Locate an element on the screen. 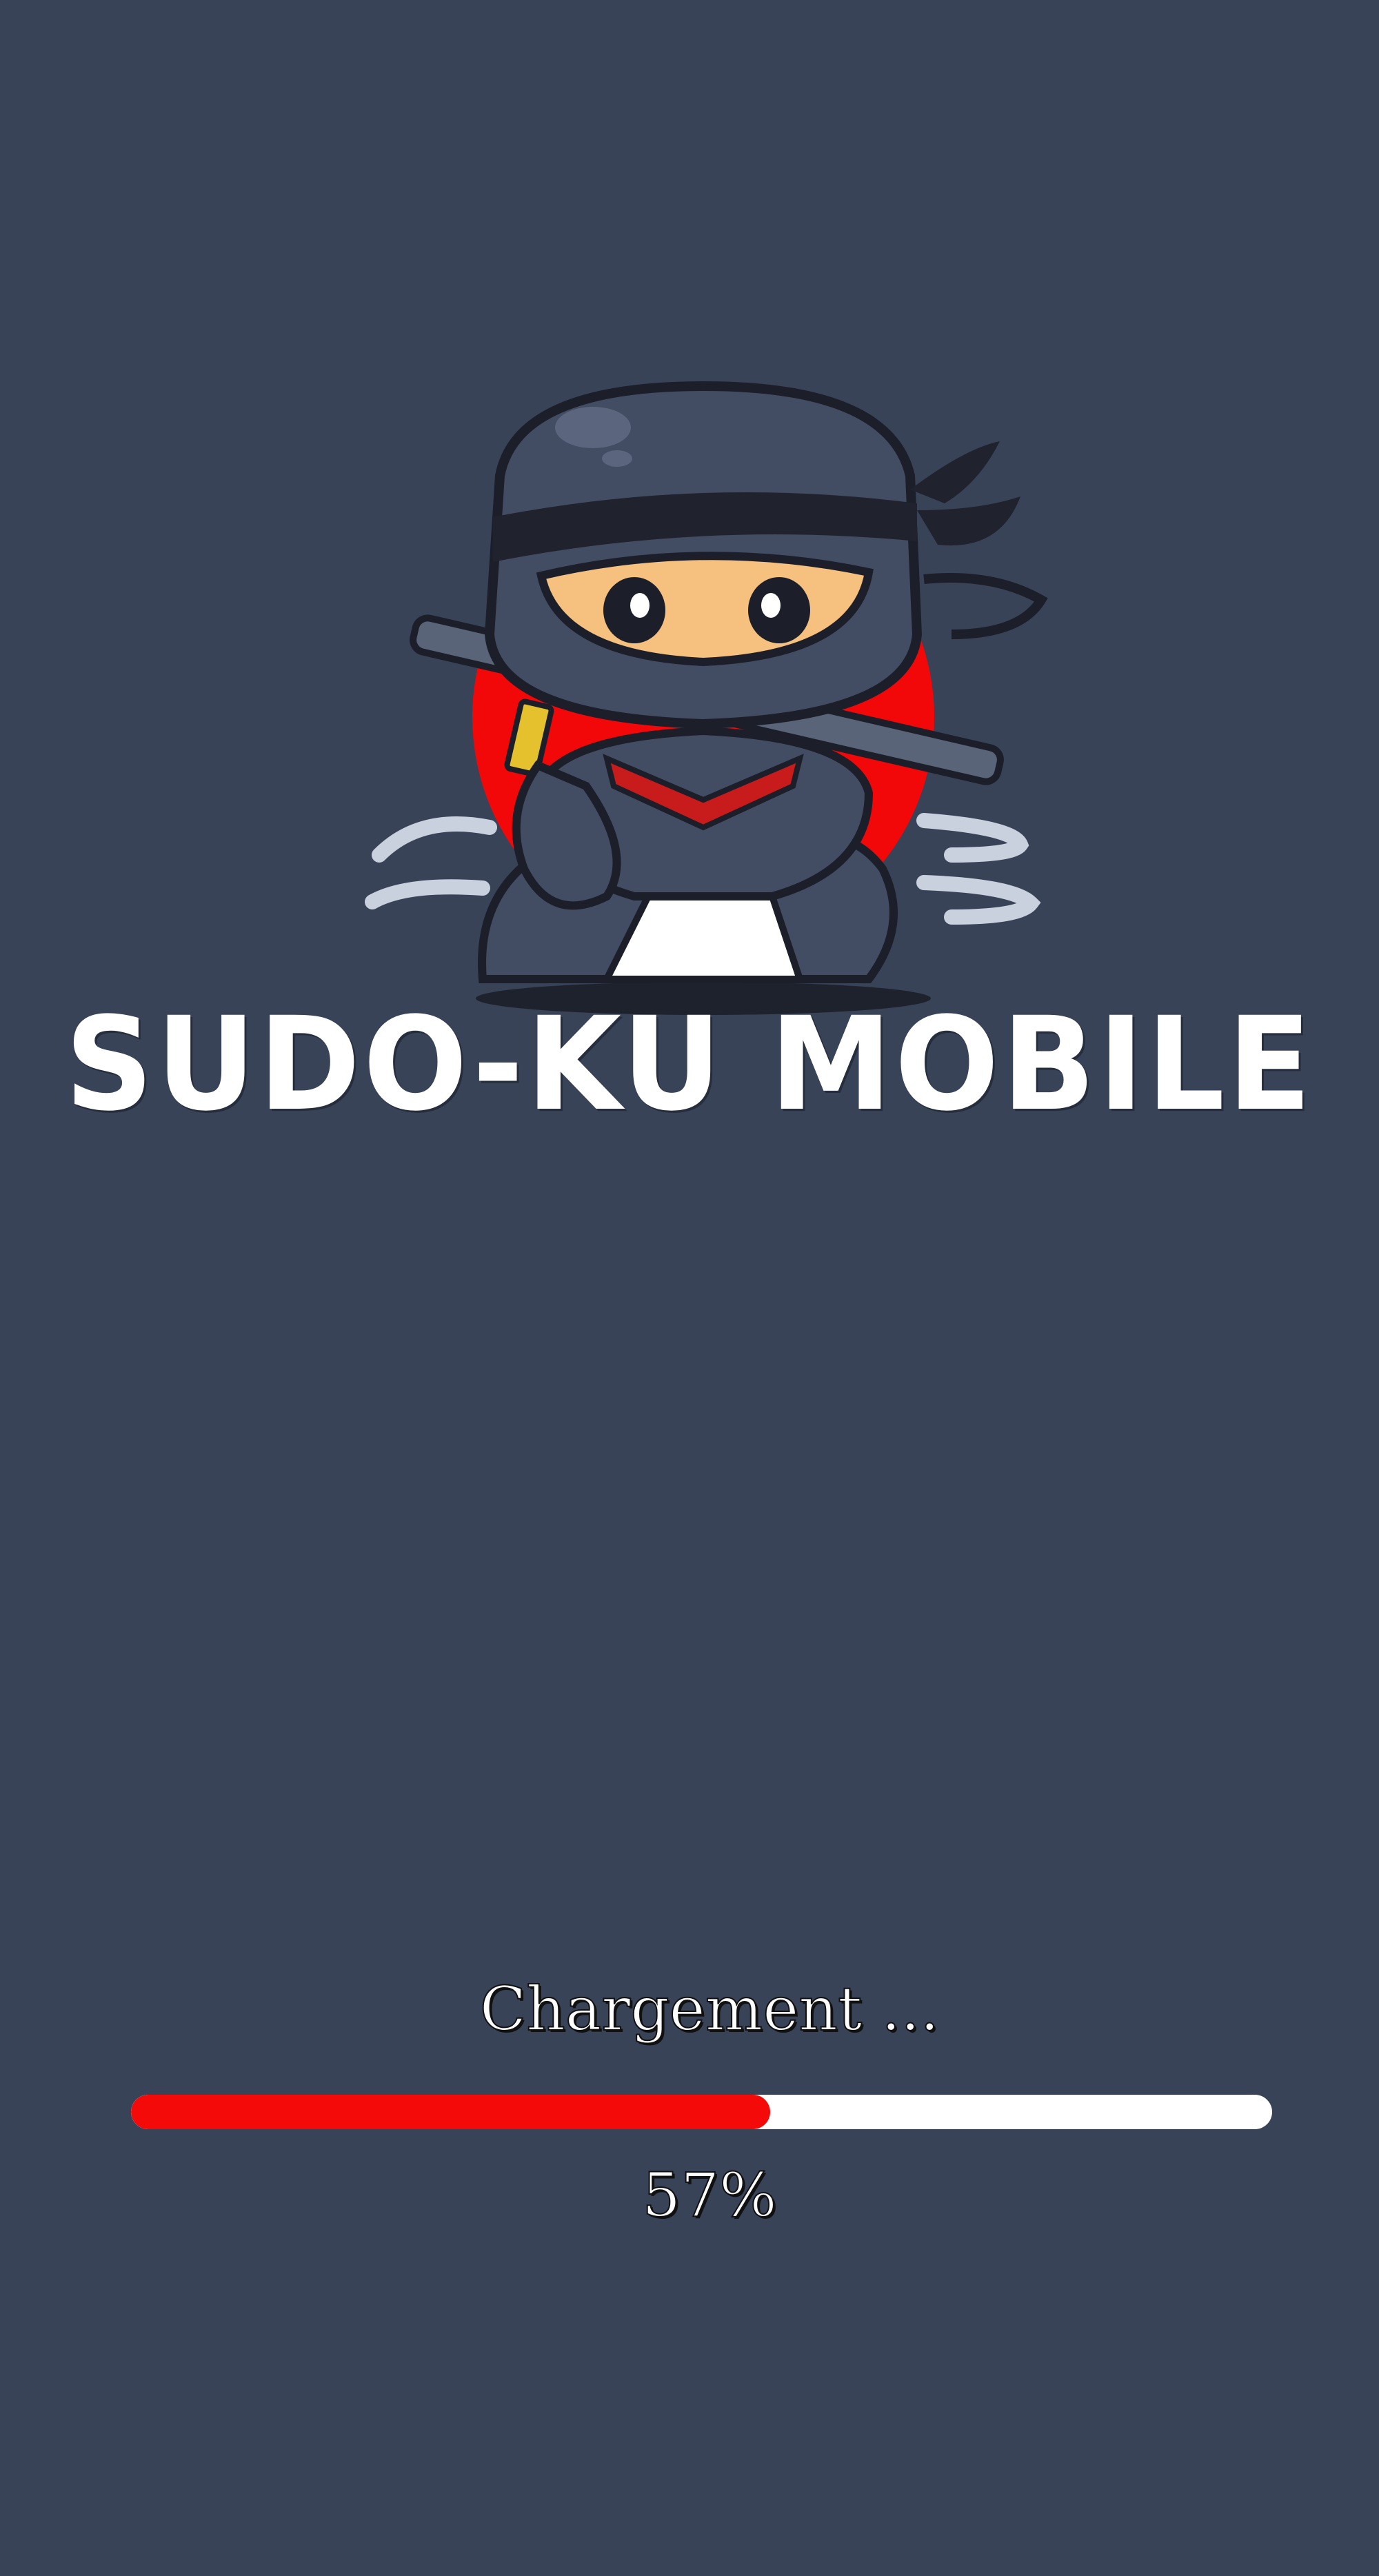 Image resolution: width=1379 pixels, height=2576 pixels. loading-progress-fill is located at coordinates (450, 2112).